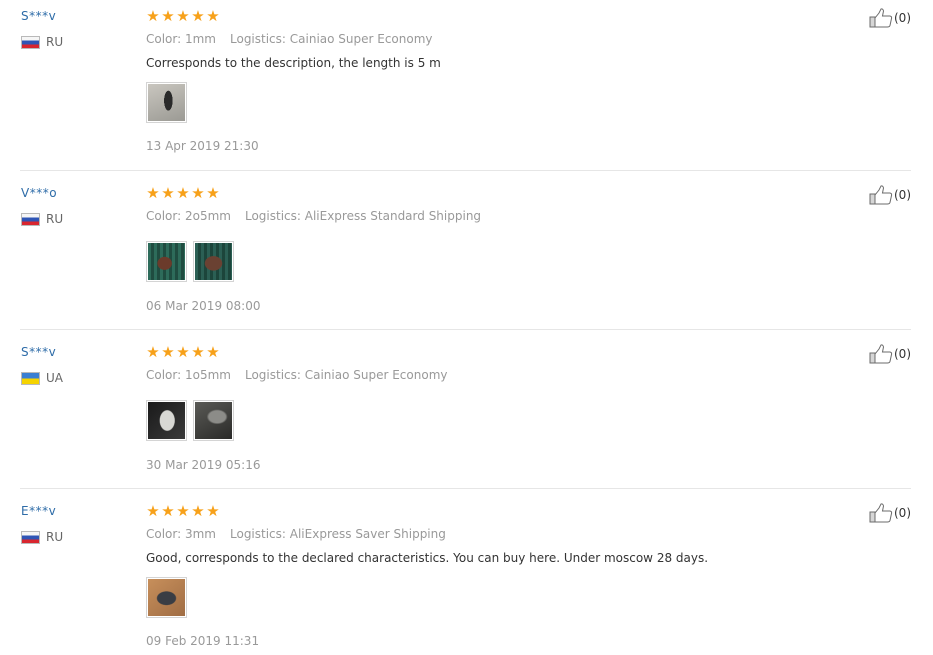 The image size is (933, 655). I want to click on review-date: 13 Apr 2019 21:30, so click(202, 146).